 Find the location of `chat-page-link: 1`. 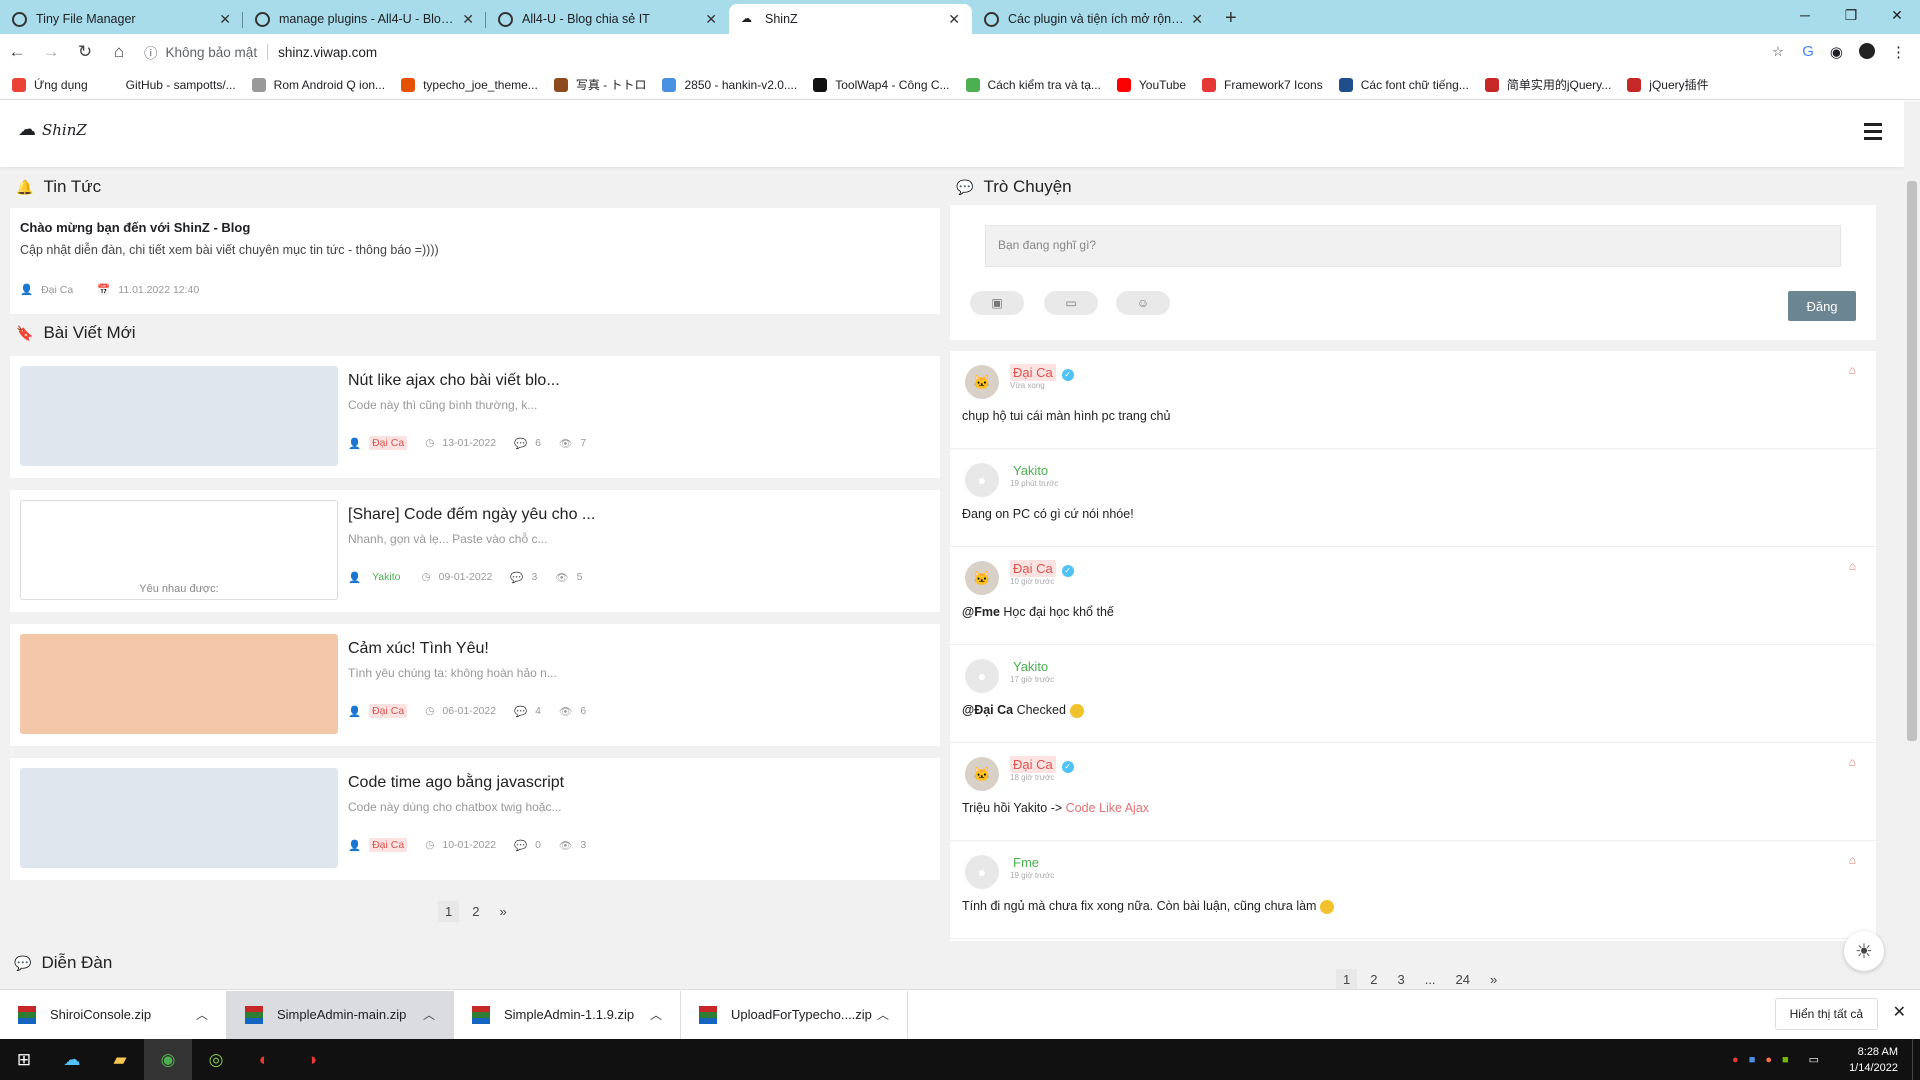

chat-page-link: 1 is located at coordinates (1347, 979).